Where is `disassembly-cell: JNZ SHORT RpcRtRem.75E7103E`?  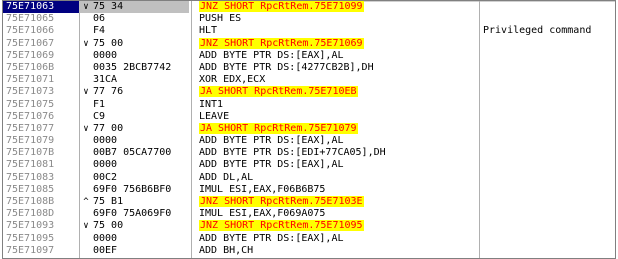 disassembly-cell: JNZ SHORT RpcRtRem.75E7103E is located at coordinates (343, 202).